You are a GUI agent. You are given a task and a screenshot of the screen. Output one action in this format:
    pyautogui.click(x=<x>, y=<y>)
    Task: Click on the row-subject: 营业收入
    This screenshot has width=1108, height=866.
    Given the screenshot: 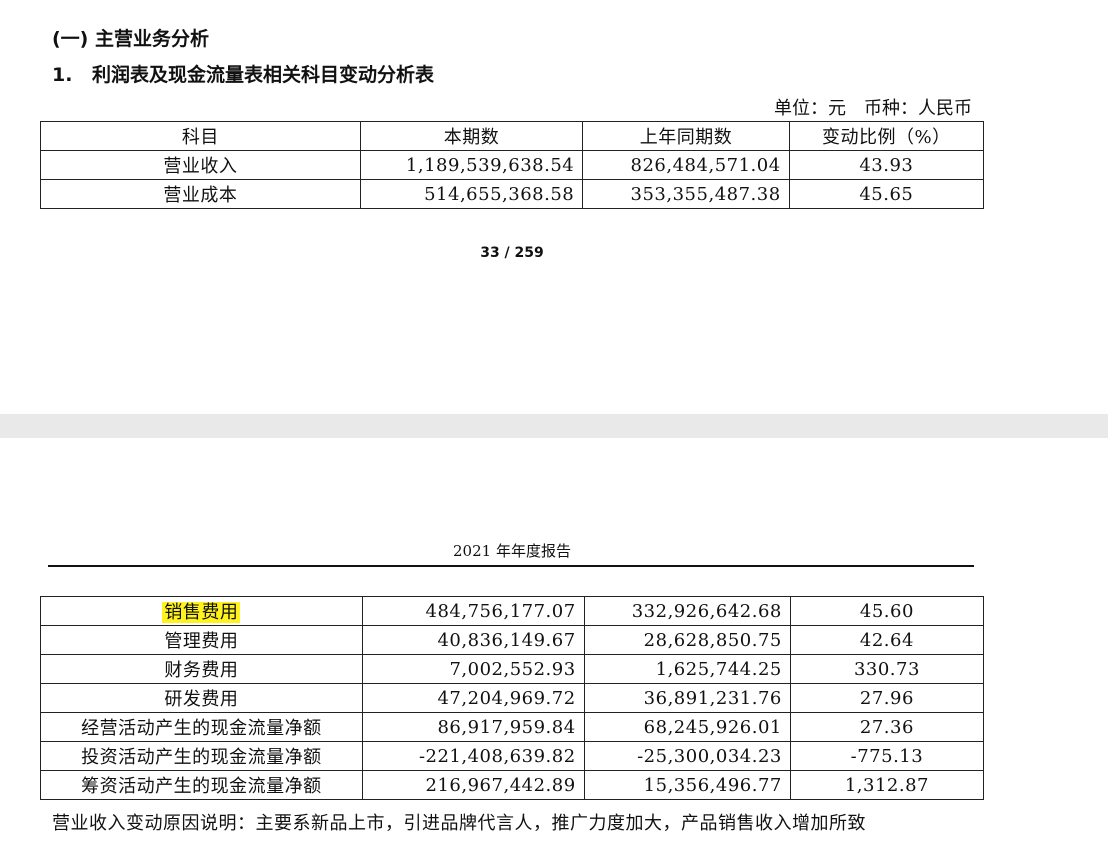 What is the action you would take?
    pyautogui.click(x=200, y=165)
    